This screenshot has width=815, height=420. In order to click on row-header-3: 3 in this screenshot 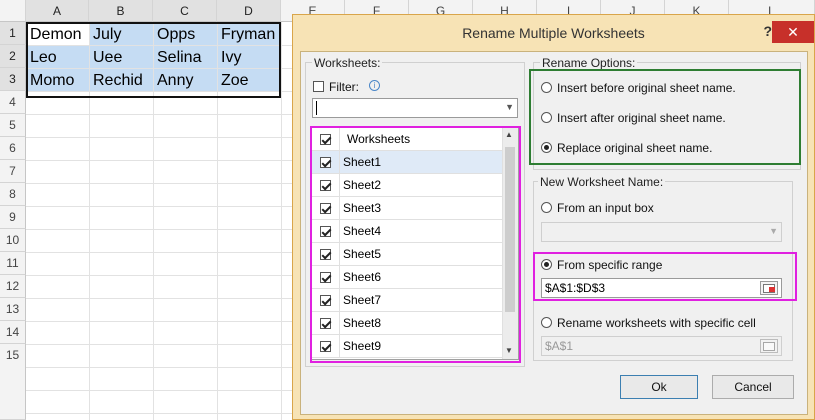, I will do `click(13, 79)`.